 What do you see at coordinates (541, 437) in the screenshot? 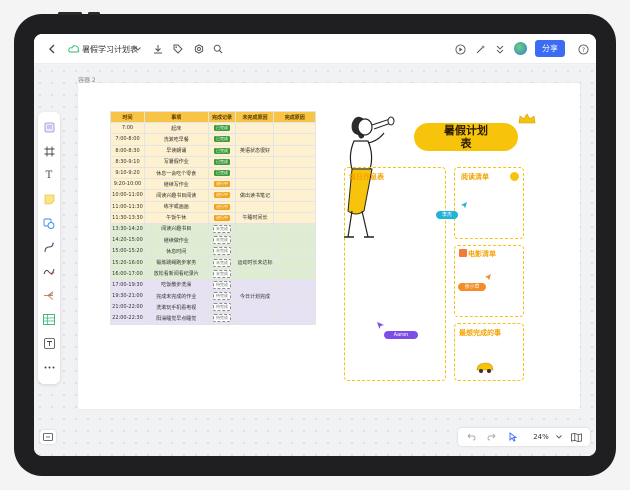
I see `zoom-level: 24%` at bounding box center [541, 437].